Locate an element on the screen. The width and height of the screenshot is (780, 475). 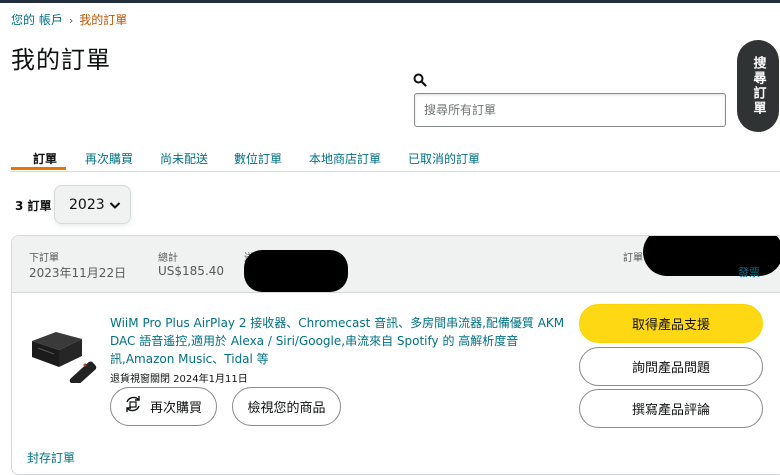
active-tab-indicator is located at coordinates (38, 168).